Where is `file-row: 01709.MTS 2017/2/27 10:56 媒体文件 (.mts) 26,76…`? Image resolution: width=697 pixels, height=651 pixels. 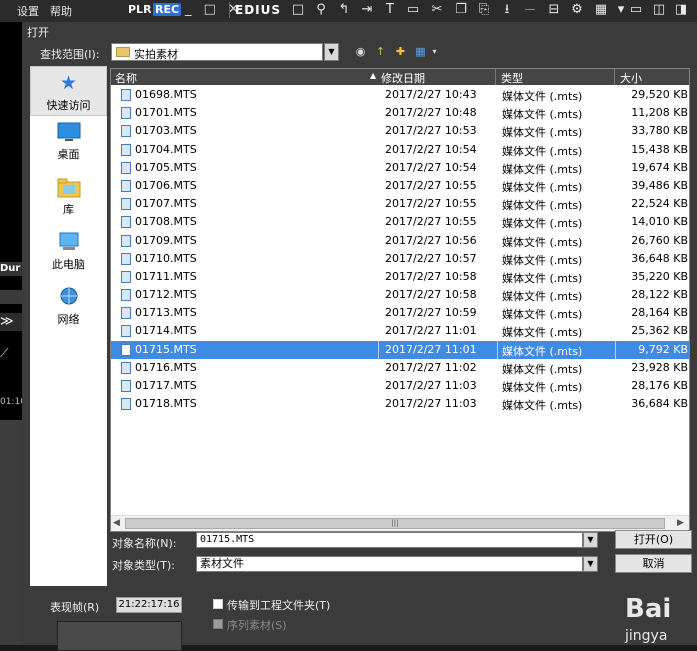 file-row: 01709.MTS 2017/2/27 10:56 媒体文件 (.mts) 26,76… is located at coordinates (400, 241).